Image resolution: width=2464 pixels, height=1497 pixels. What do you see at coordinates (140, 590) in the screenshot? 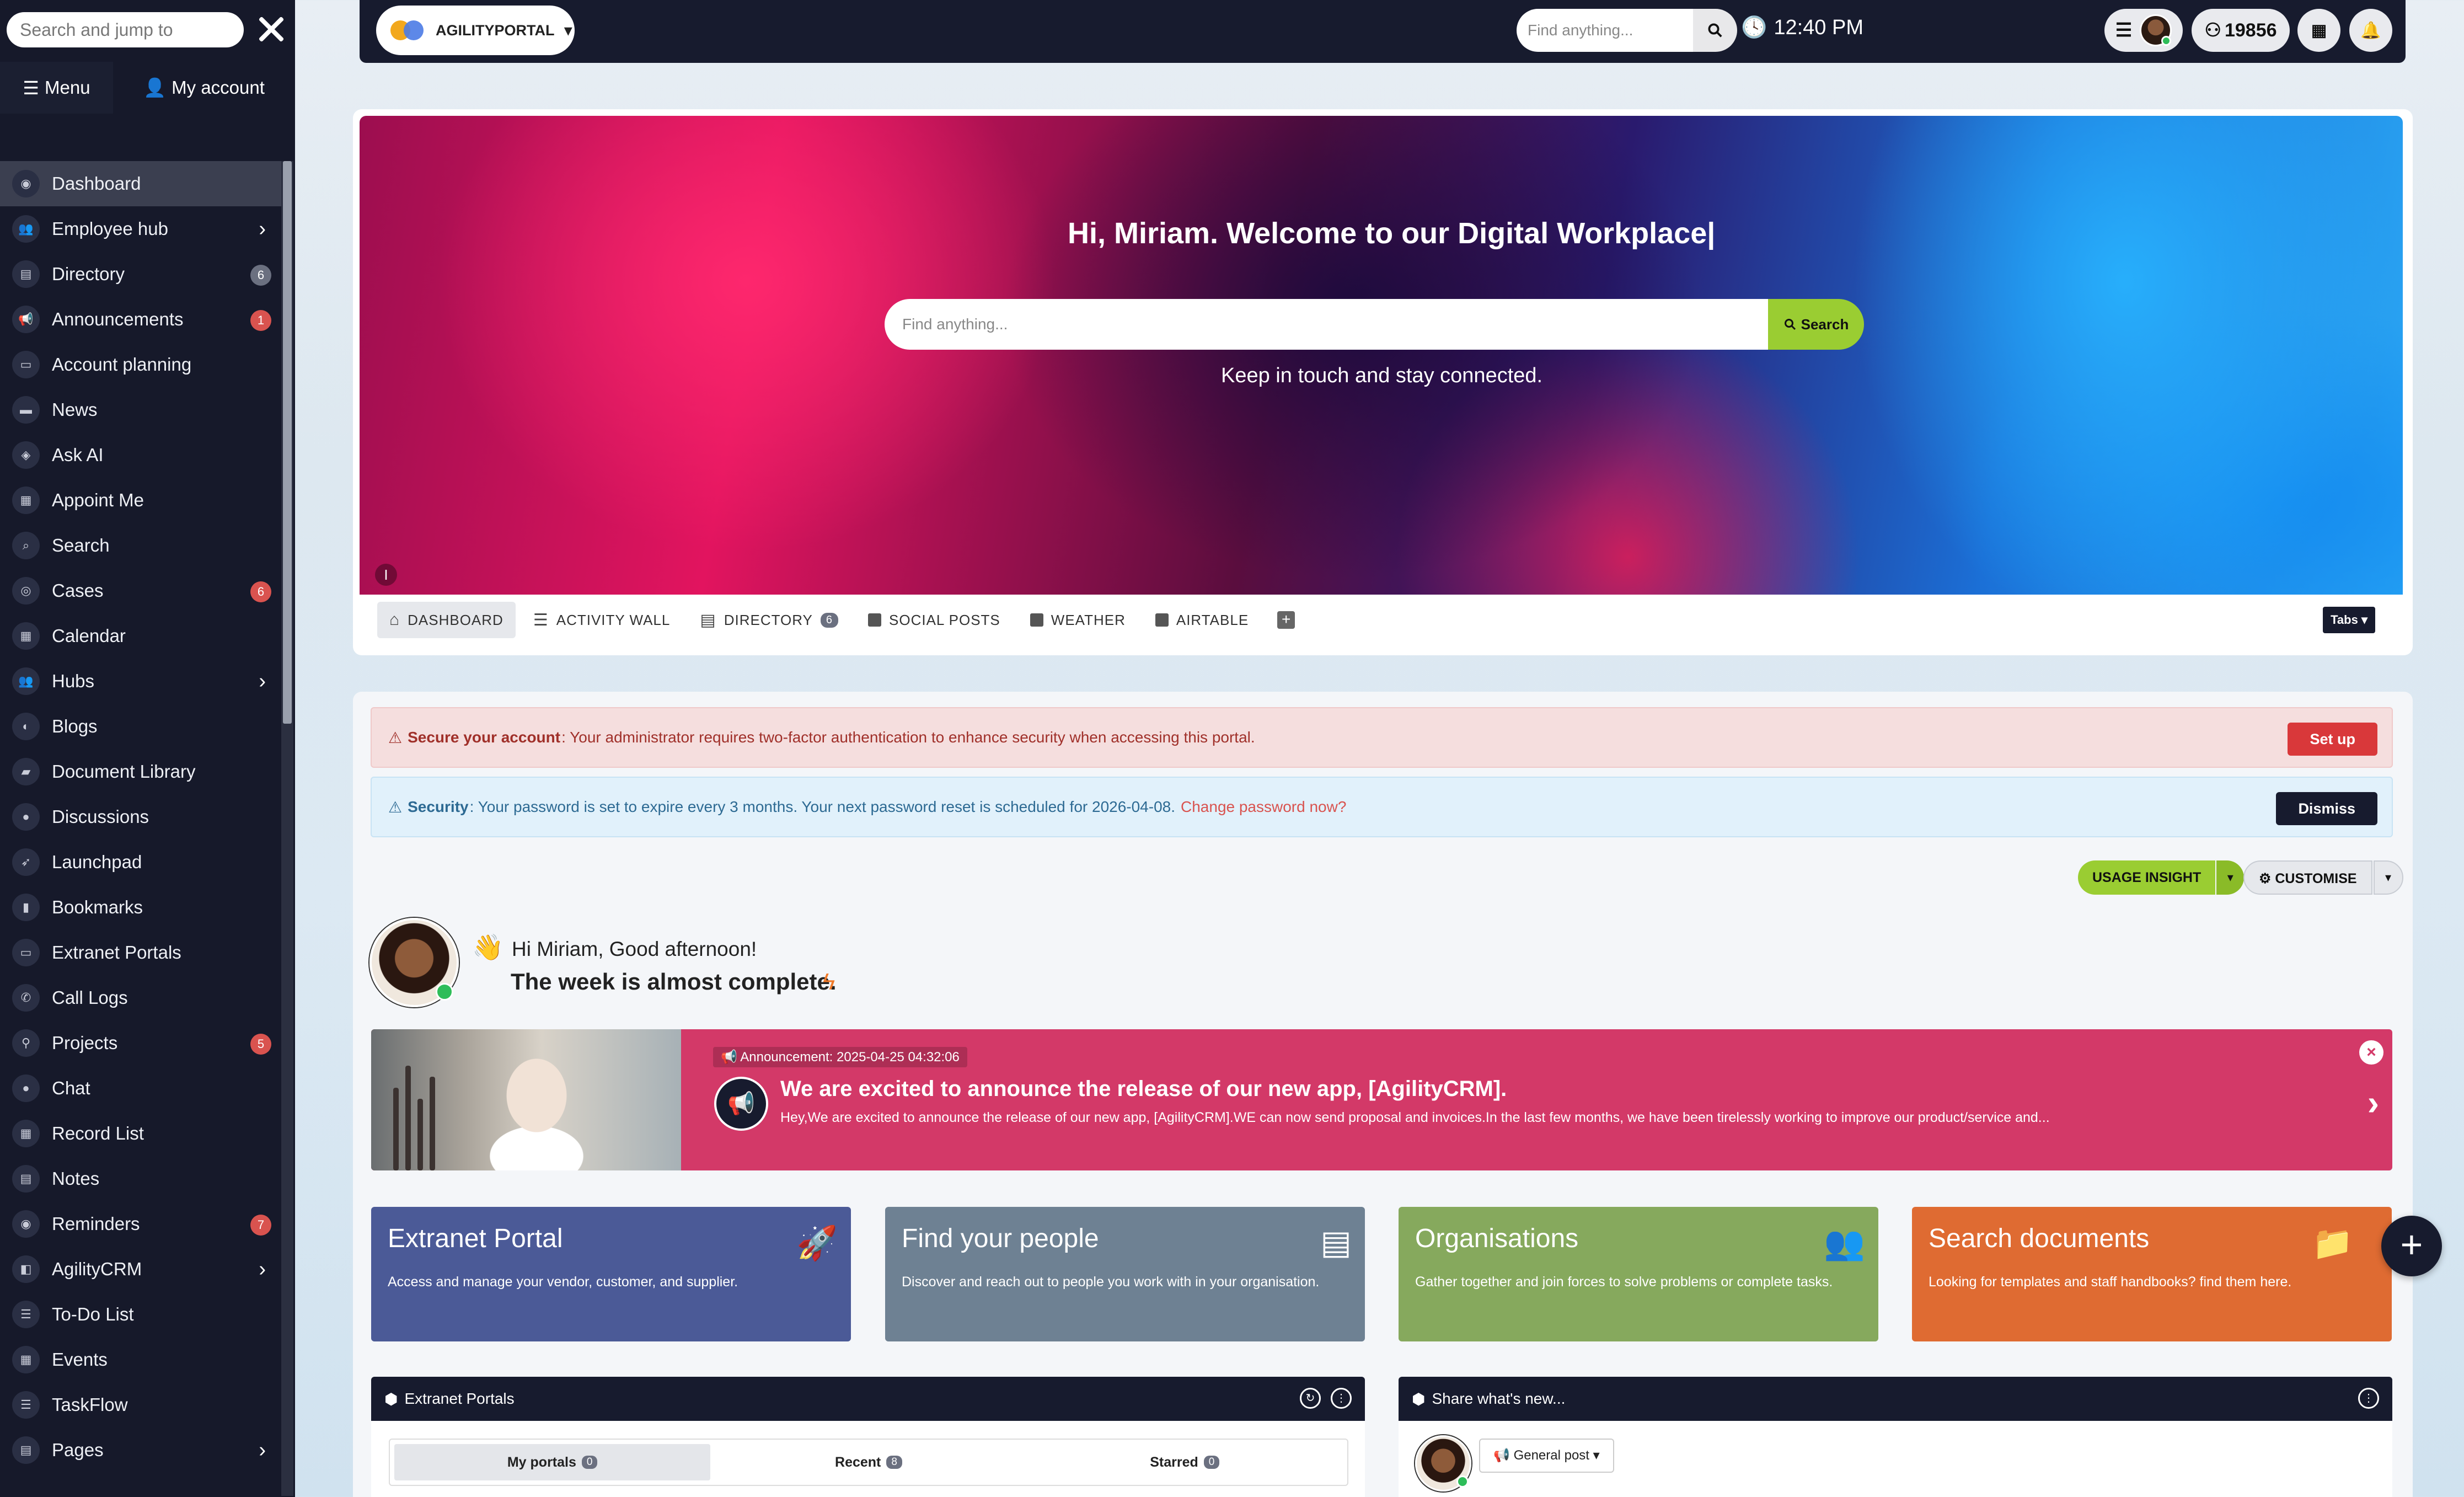
I see `sidebar-item-cases: ◎ Cases 6` at bounding box center [140, 590].